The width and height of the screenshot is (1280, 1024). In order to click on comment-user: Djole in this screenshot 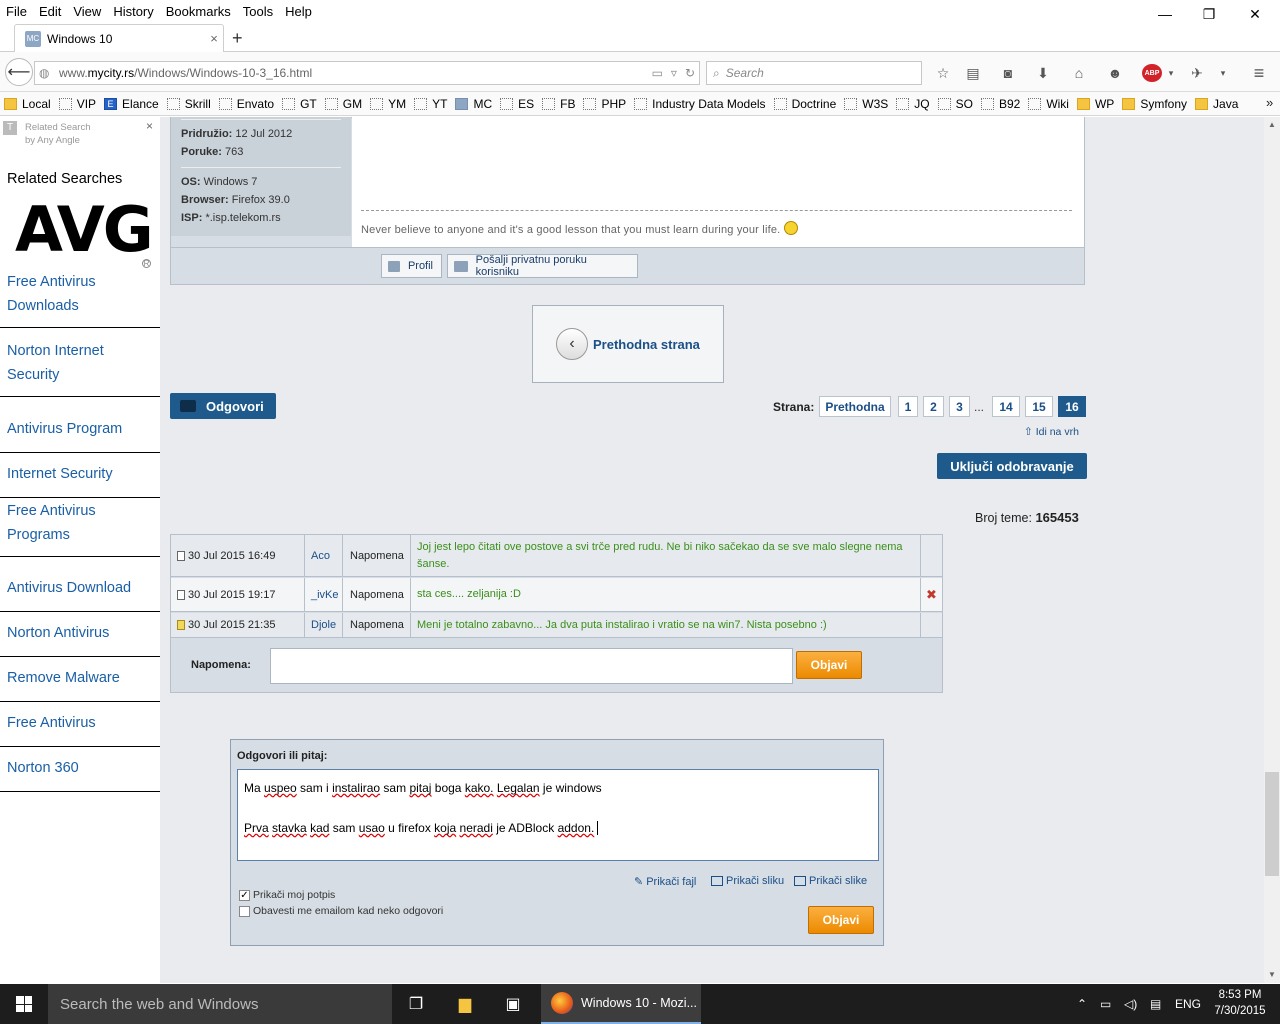, I will do `click(324, 625)`.